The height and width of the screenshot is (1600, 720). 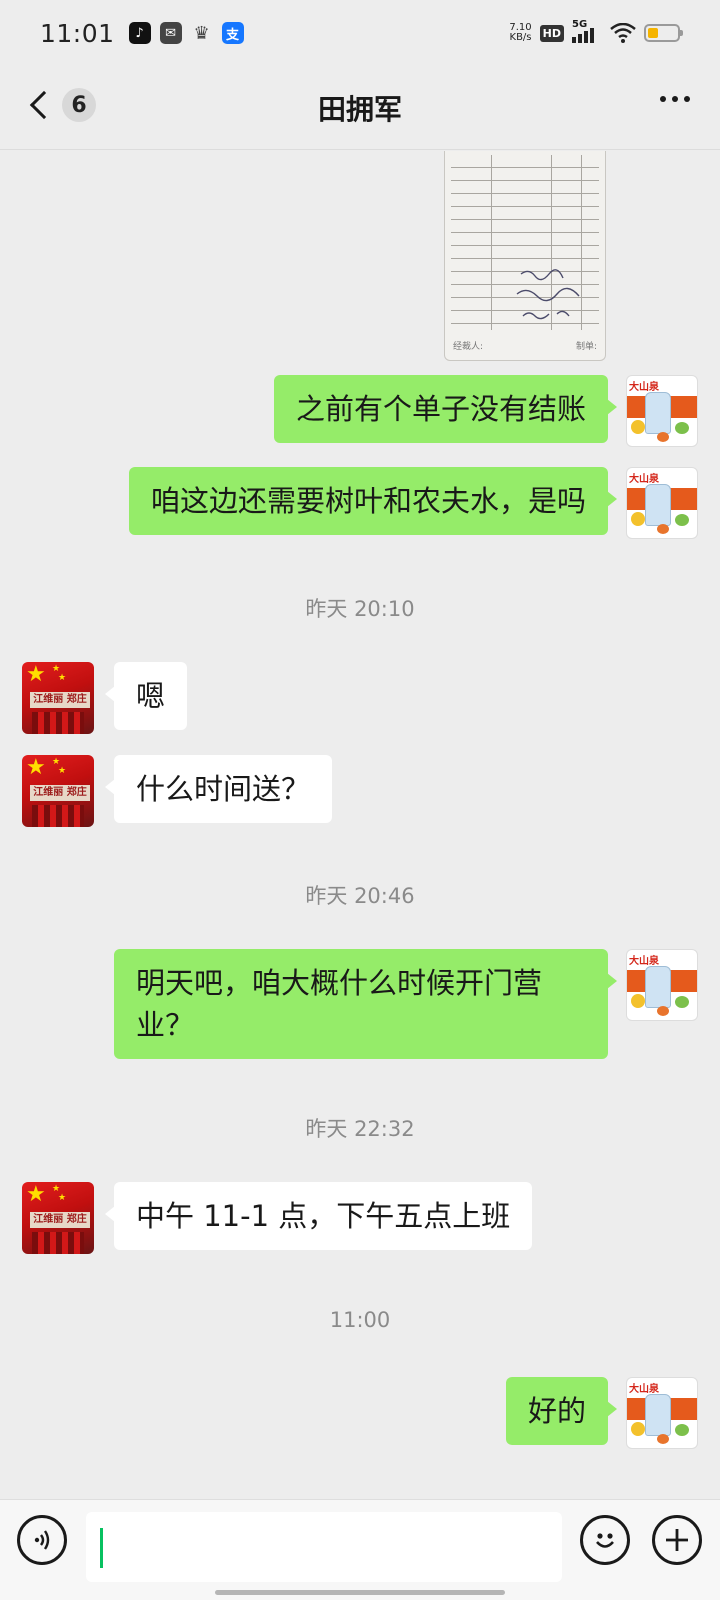 I want to click on timestamp-separator: 昨天 20:10, so click(x=360, y=609).